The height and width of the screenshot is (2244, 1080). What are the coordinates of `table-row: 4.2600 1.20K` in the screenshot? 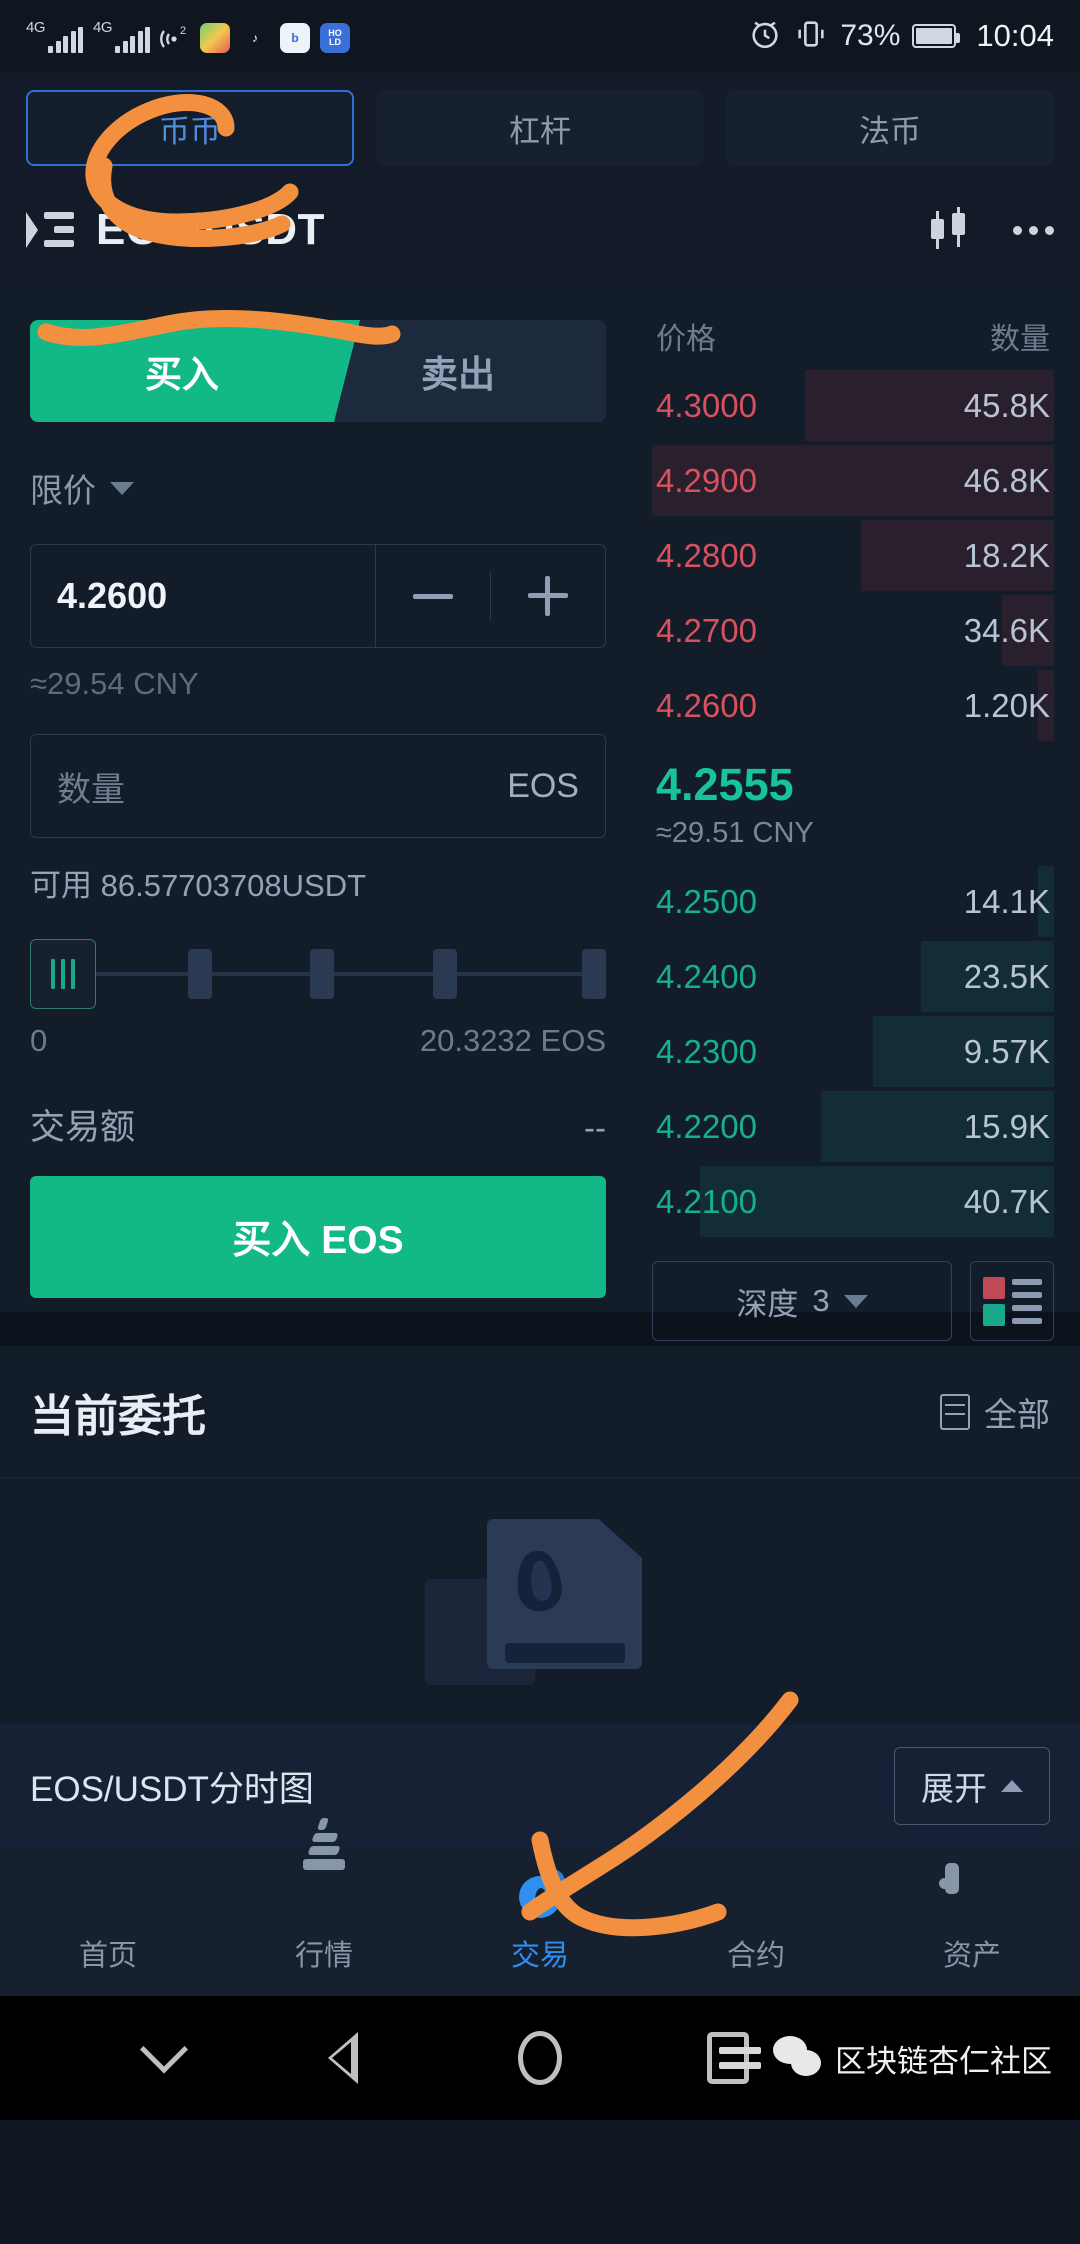 It's located at (853, 705).